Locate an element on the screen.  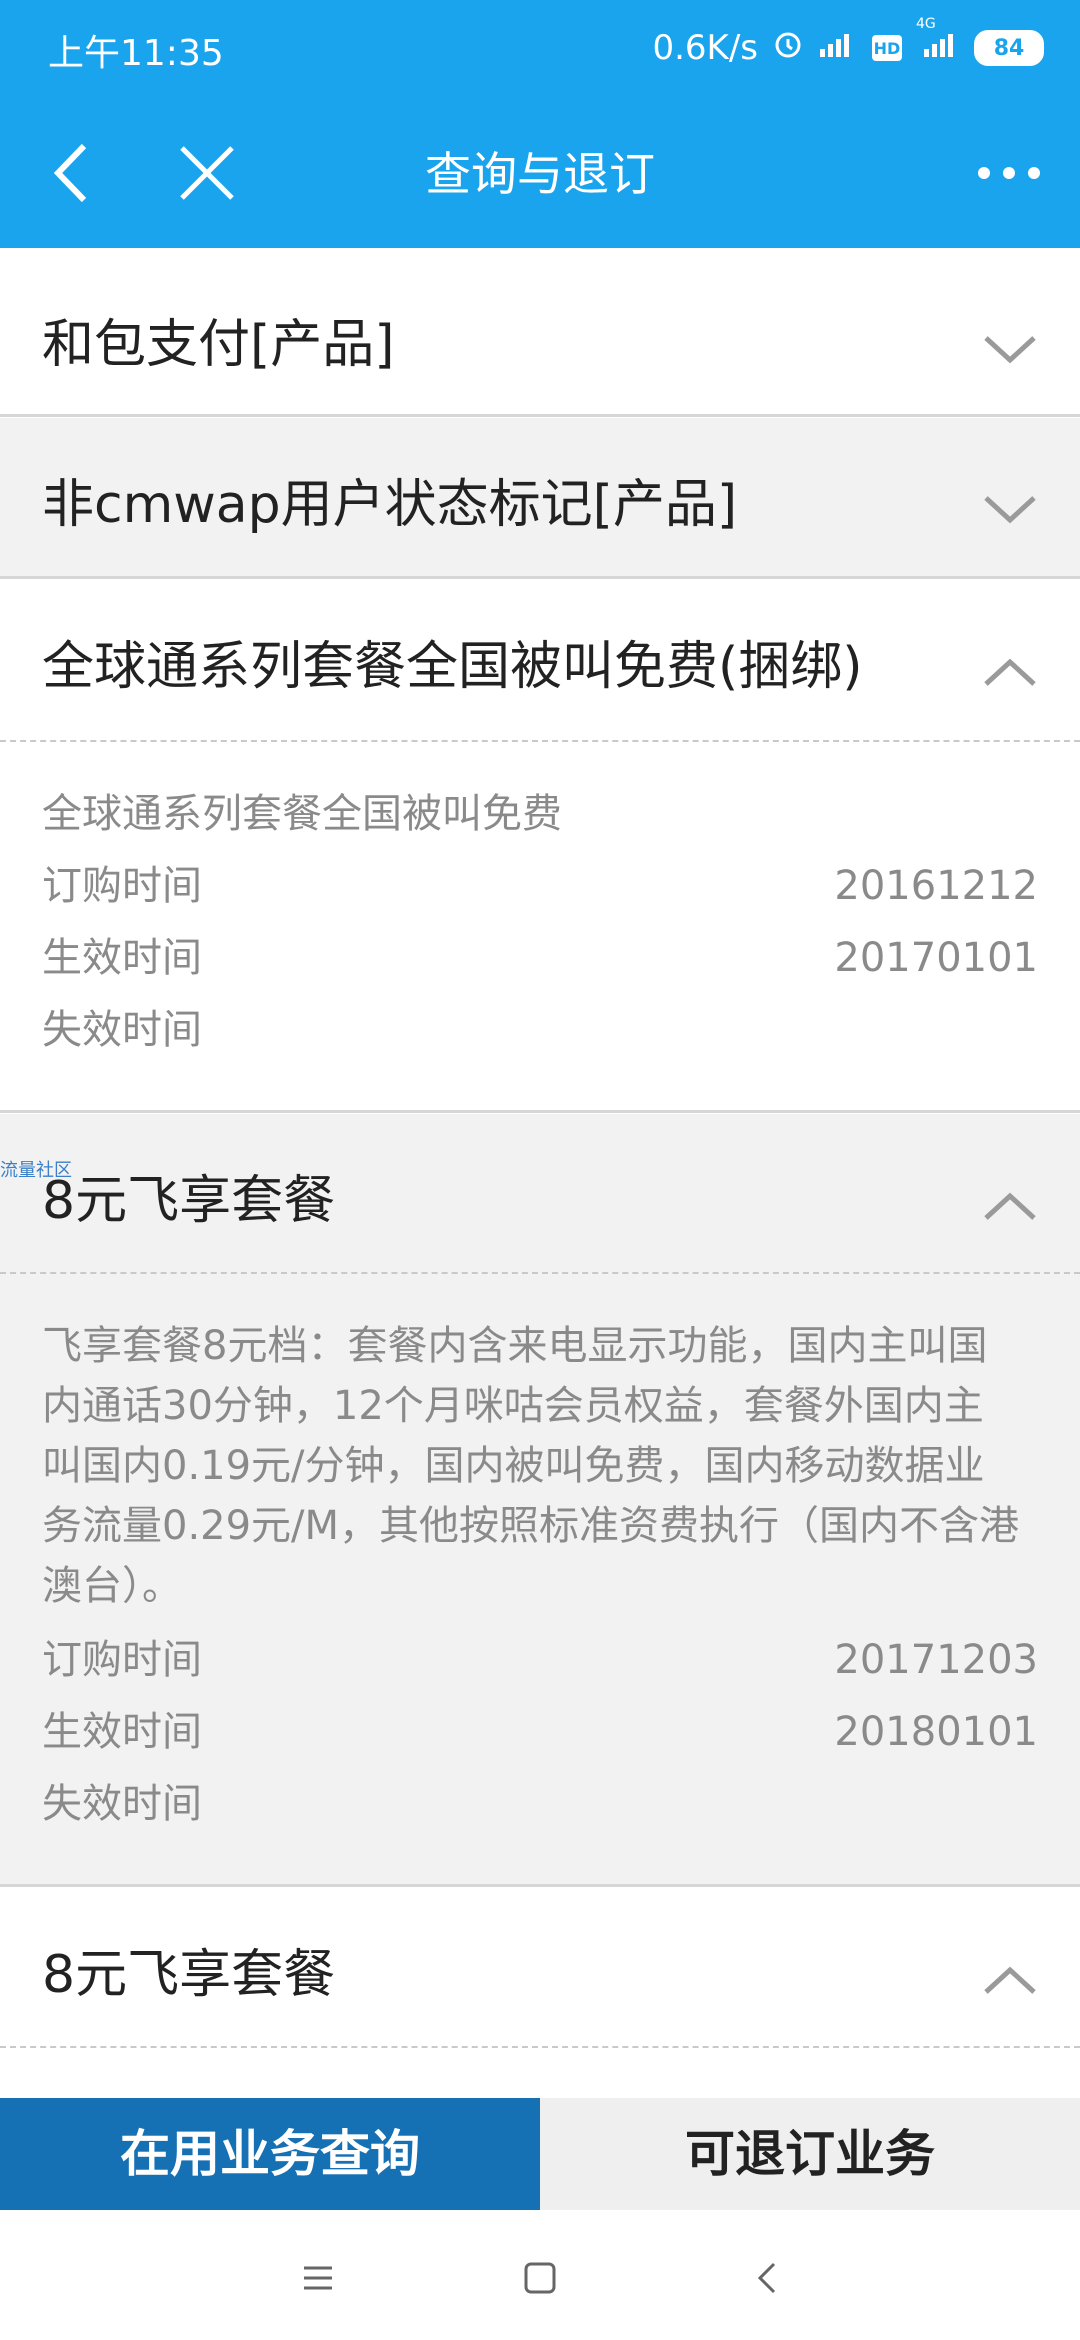
net-speed: 0.6K/s is located at coordinates (705, 48).